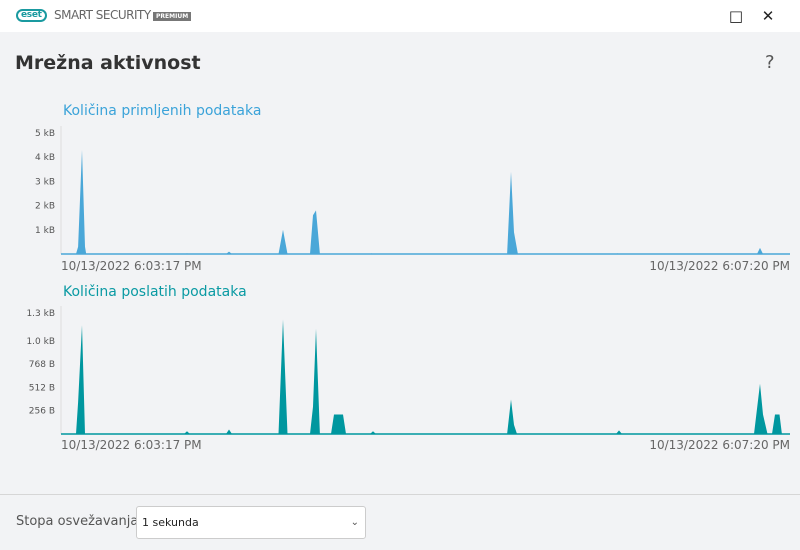 This screenshot has height=550, width=800. What do you see at coordinates (40, 314) in the screenshot?
I see `sent-y-tick: 1.3 kB` at bounding box center [40, 314].